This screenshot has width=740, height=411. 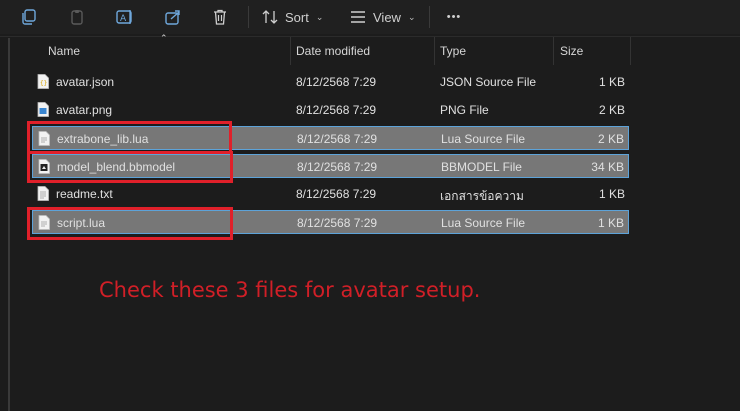 What do you see at coordinates (290, 290) in the screenshot?
I see `annotation-text: Check these 3 files for avatar setup.` at bounding box center [290, 290].